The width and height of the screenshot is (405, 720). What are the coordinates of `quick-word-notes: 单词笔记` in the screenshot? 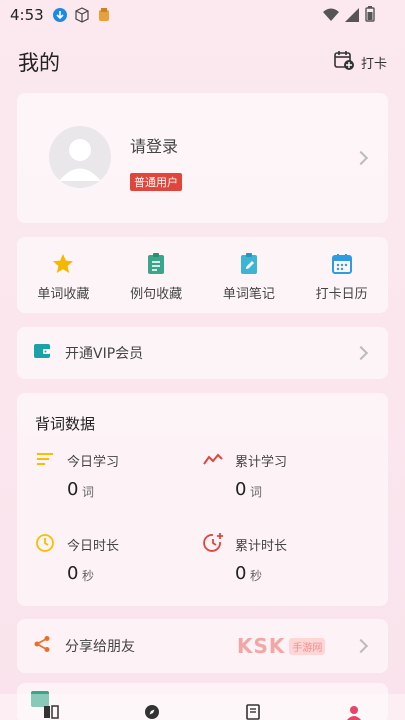 It's located at (249, 275).